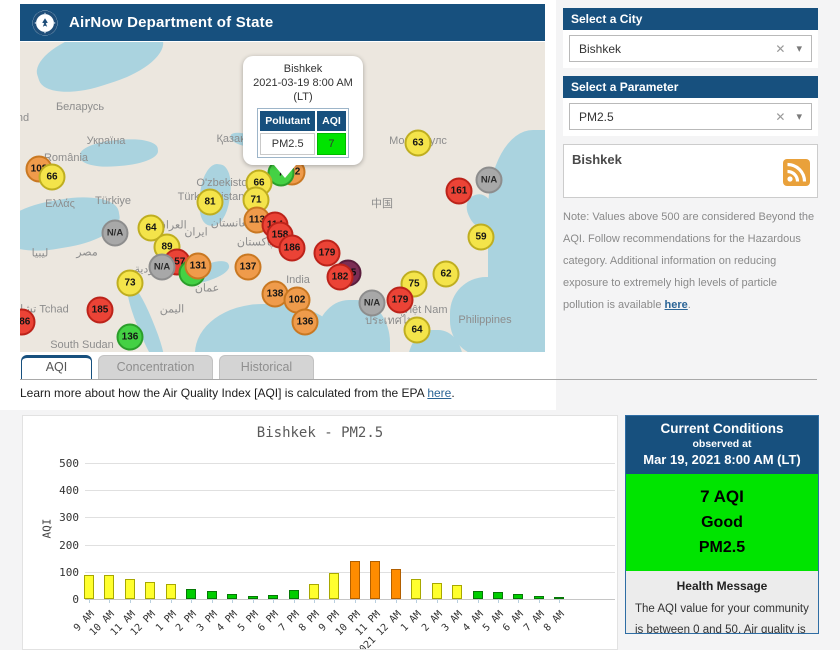  Describe the element at coordinates (69, 545) in the screenshot. I see `chart-y-tick-label: 200` at that location.